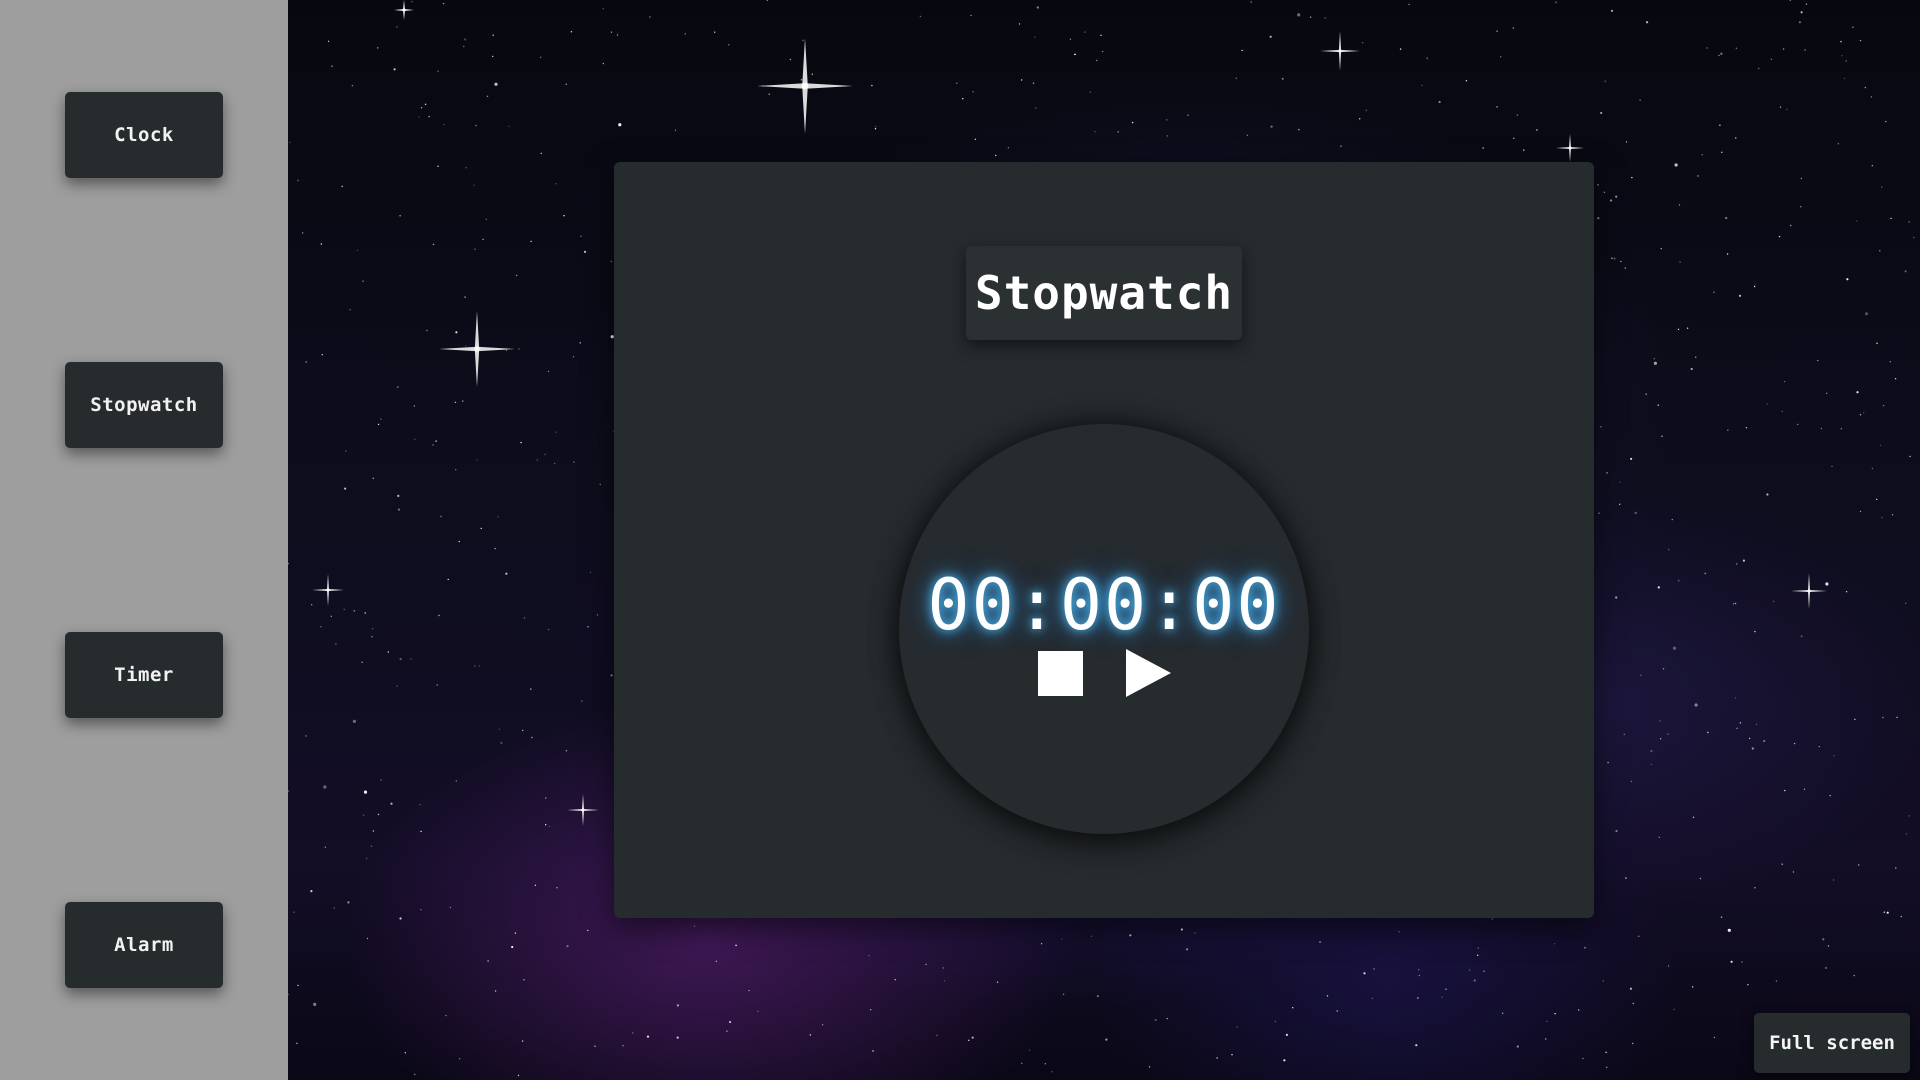 This screenshot has width=1920, height=1080. Describe the element at coordinates (1104, 629) in the screenshot. I see `stopwatch-dial: 00:00:00` at that location.